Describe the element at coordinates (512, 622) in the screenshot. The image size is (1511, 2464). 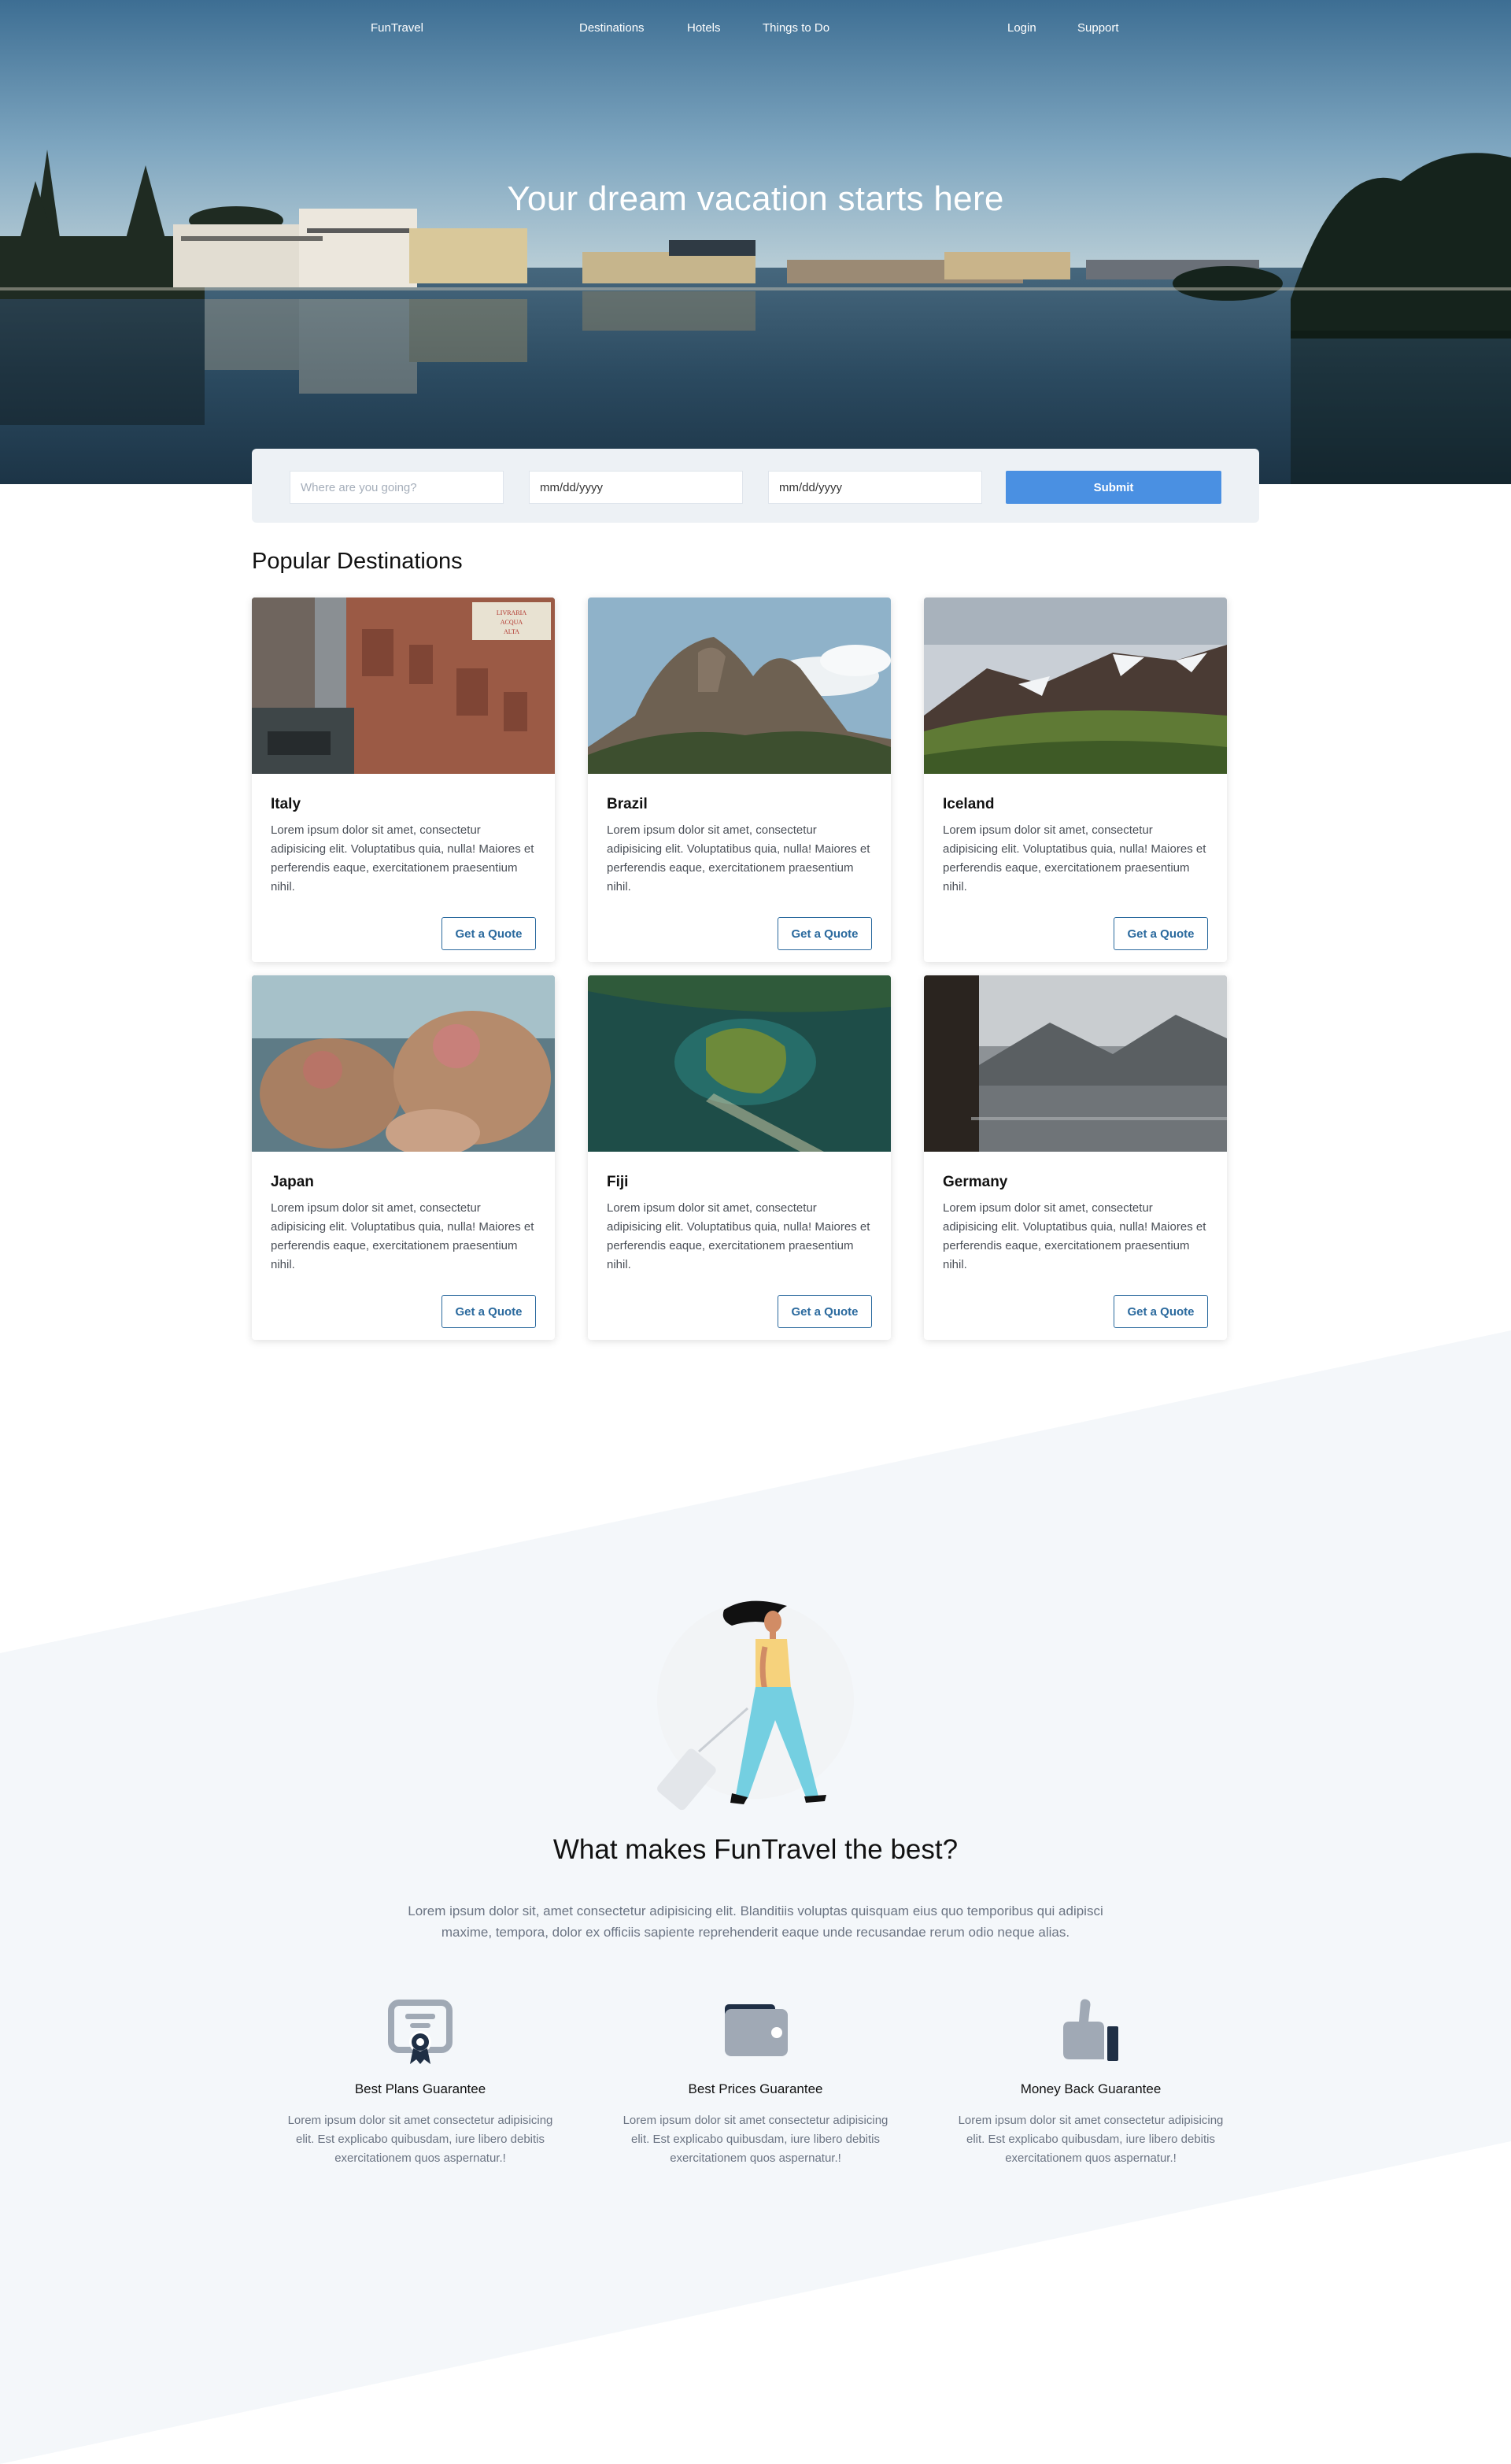
I see `bookshop-sign-line-2: ACQUA` at that location.